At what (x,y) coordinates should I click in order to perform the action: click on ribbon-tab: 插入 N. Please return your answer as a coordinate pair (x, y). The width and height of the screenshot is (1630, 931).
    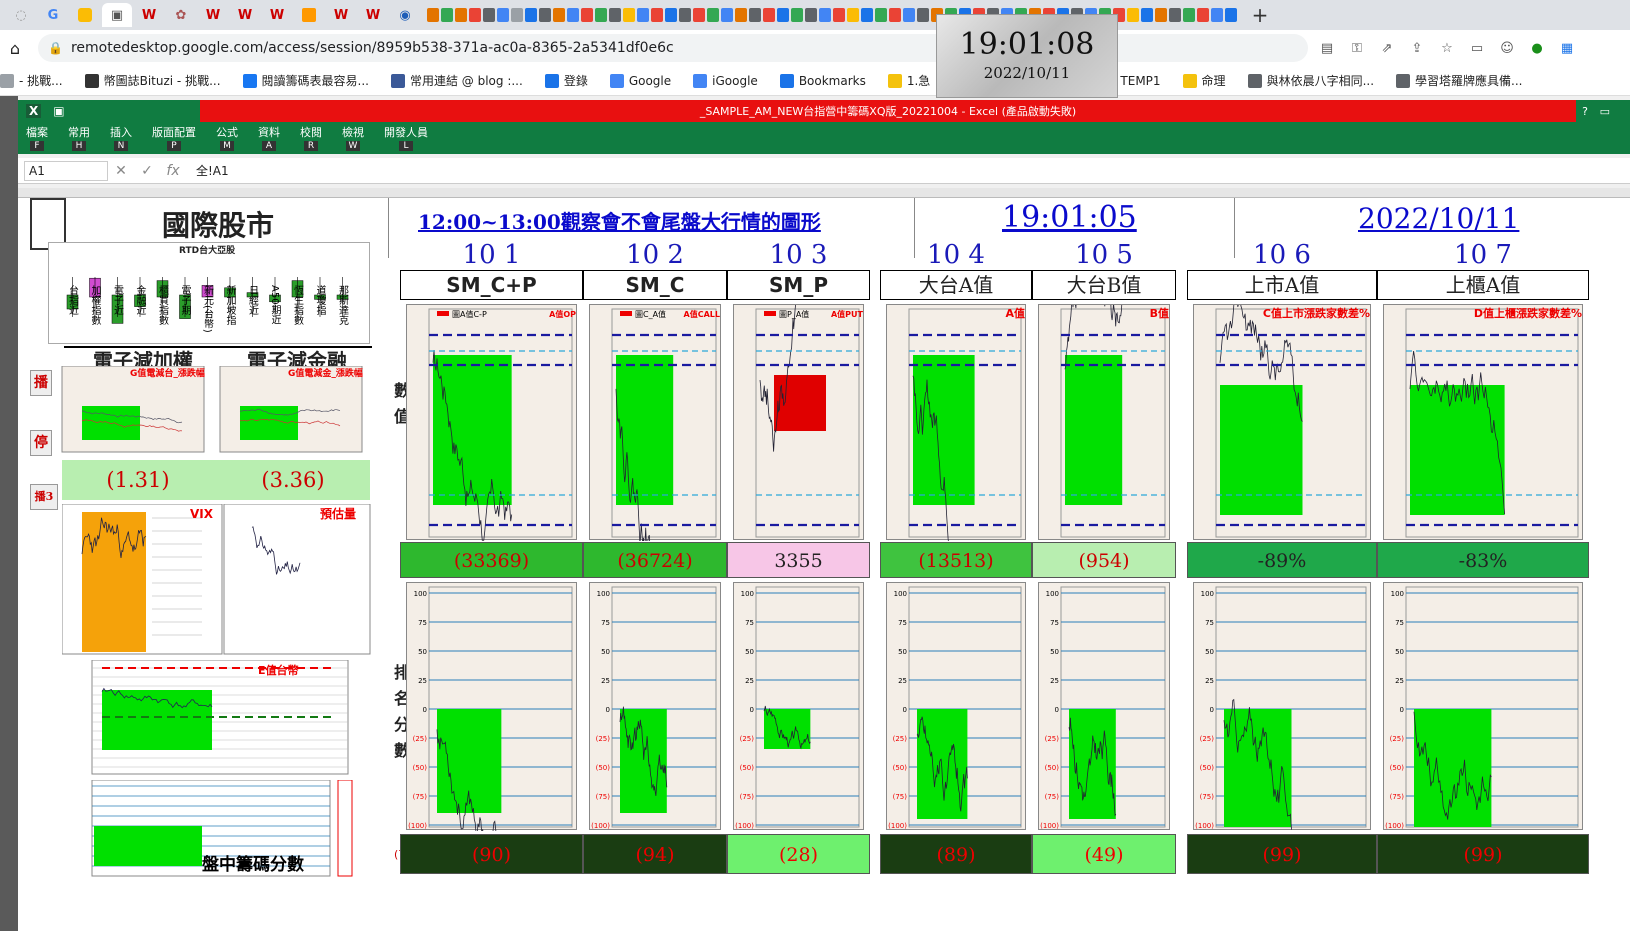
    Looking at the image, I should click on (121, 136).